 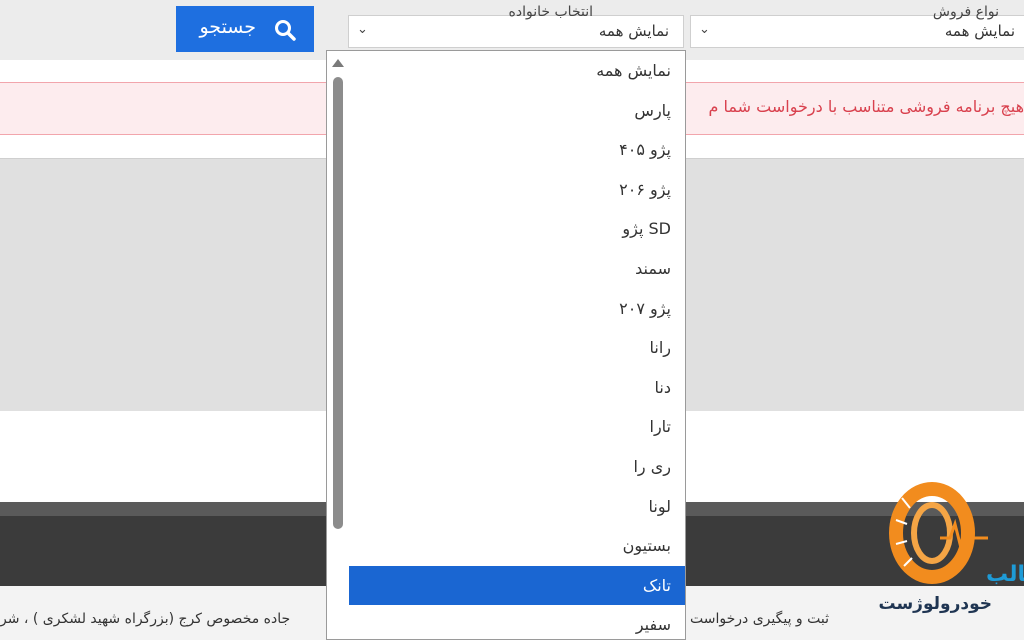 What do you see at coordinates (517, 348) in the screenshot?
I see `dropdown-option: رانا` at bounding box center [517, 348].